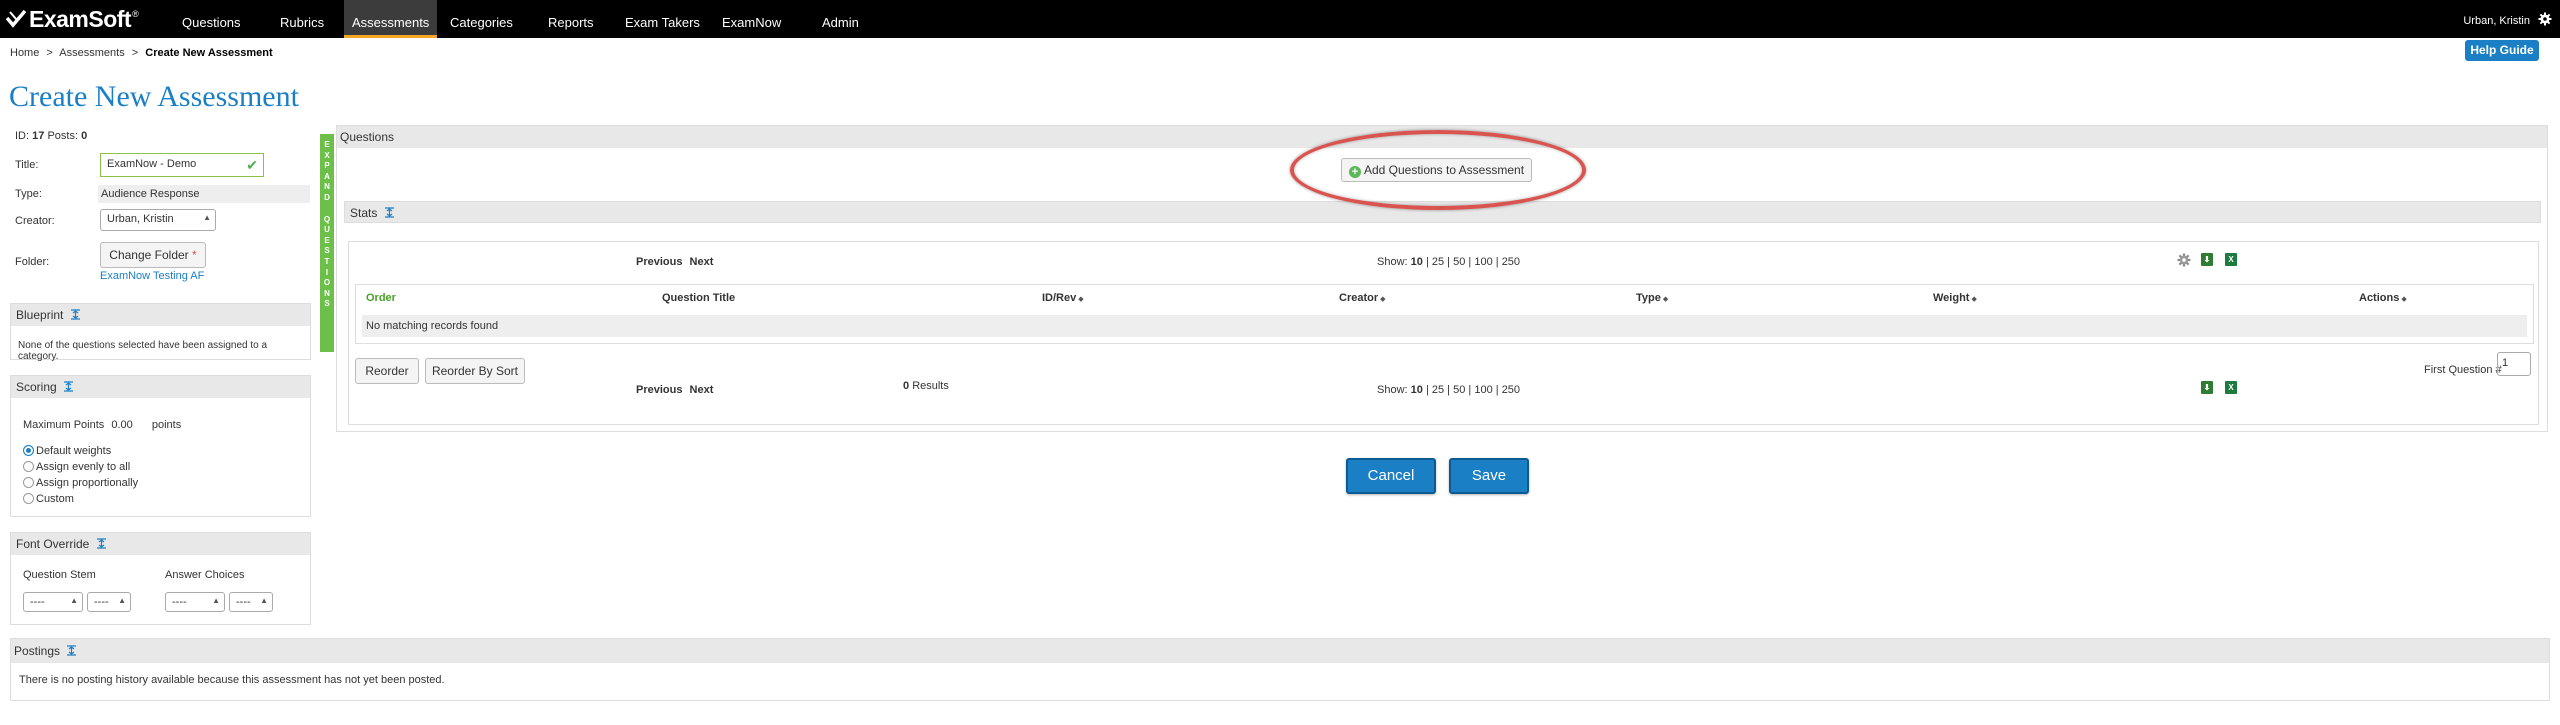 This screenshot has width=2560, height=725. What do you see at coordinates (72, 19) in the screenshot?
I see `examsoft-logo: ExamSoft ®` at bounding box center [72, 19].